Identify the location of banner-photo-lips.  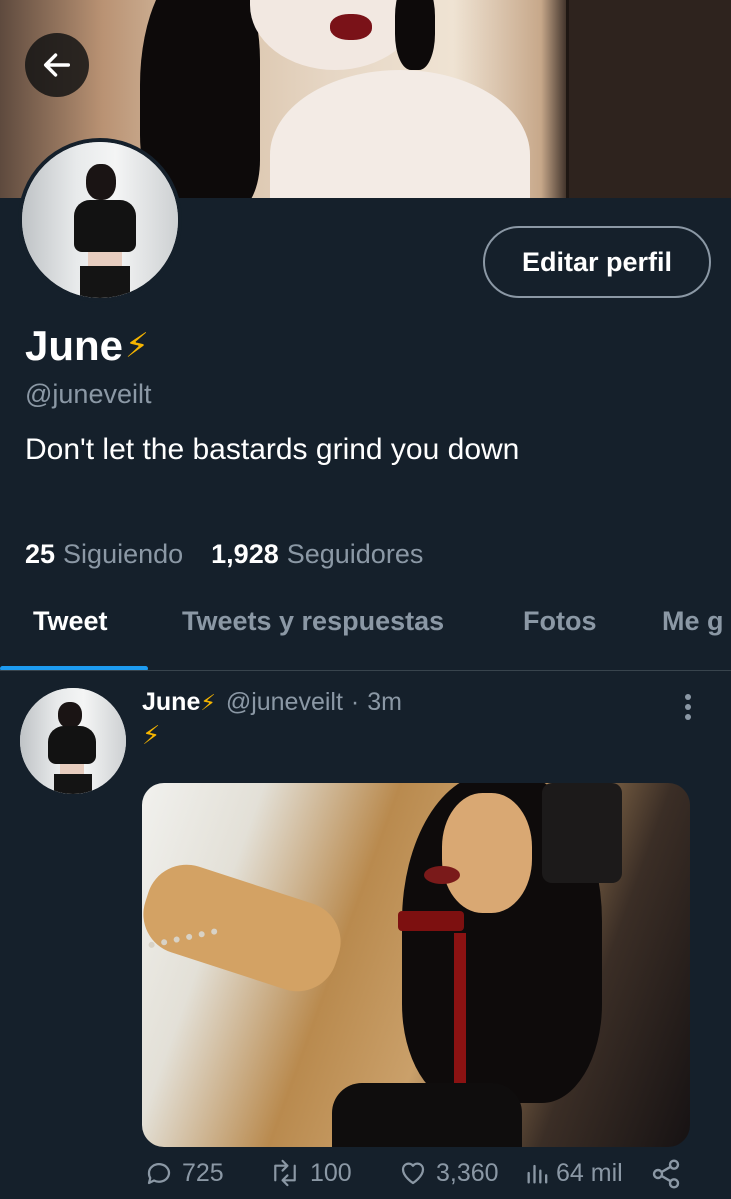
(351, 27).